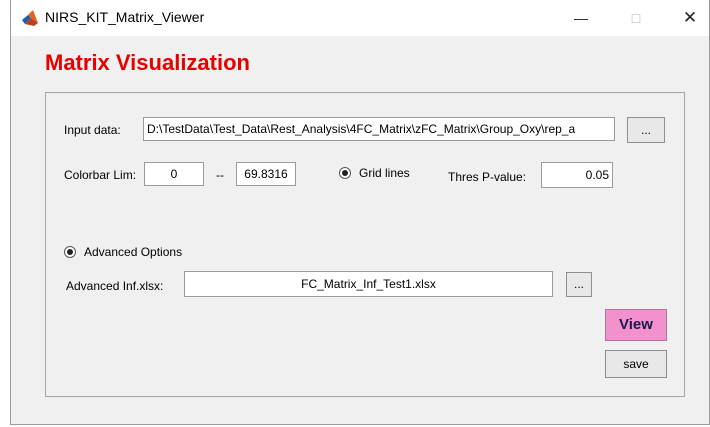  What do you see at coordinates (70, 252) in the screenshot?
I see `advanced-options-radio` at bounding box center [70, 252].